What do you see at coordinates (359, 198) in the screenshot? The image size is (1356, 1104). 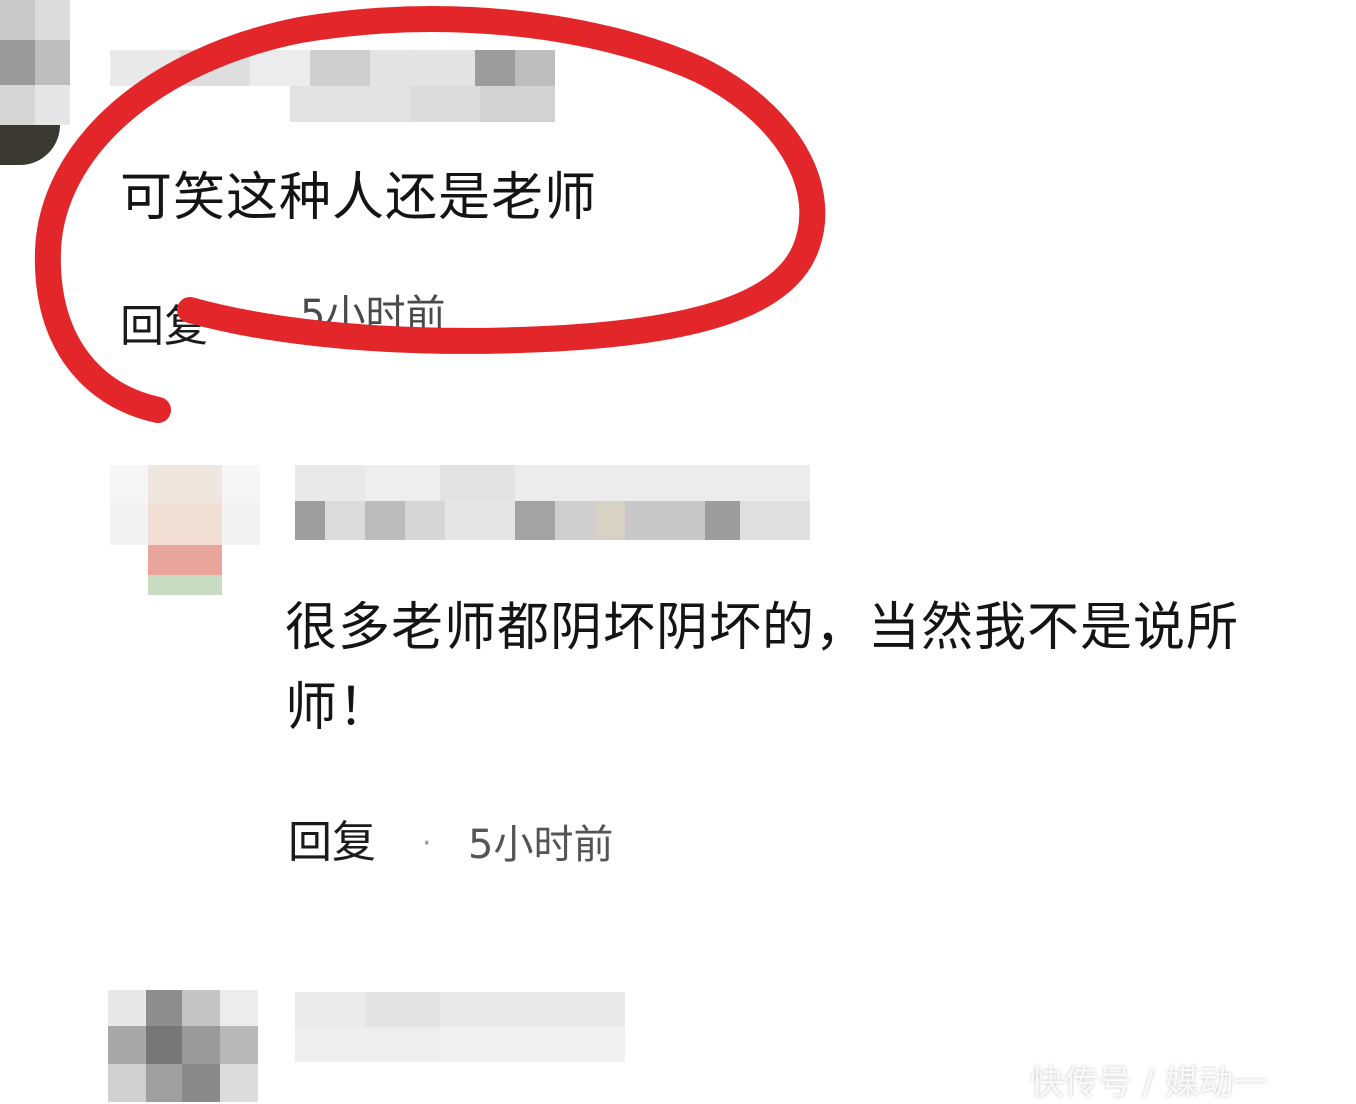 I see `comment-text: 可笑这种人还是老师` at bounding box center [359, 198].